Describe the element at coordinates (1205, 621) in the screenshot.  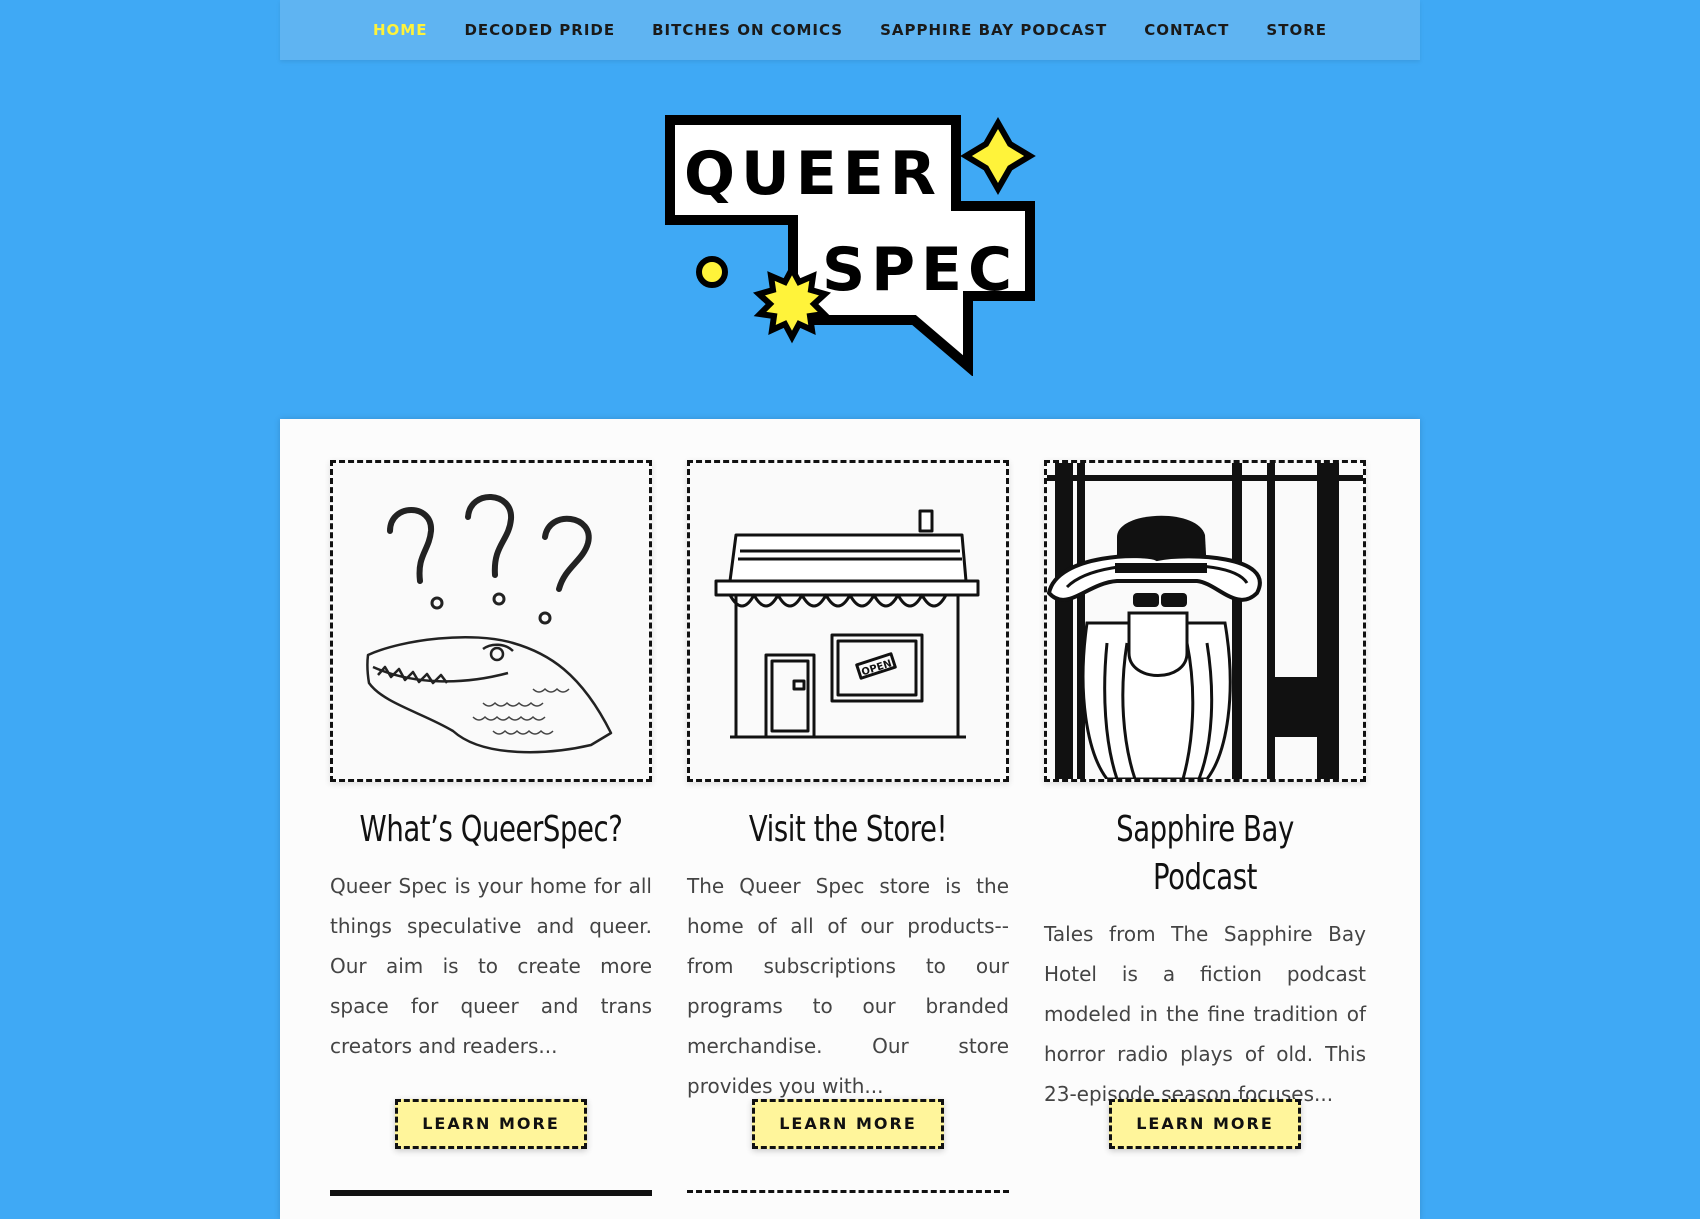
I see `woman-in-sunhat-image` at that location.